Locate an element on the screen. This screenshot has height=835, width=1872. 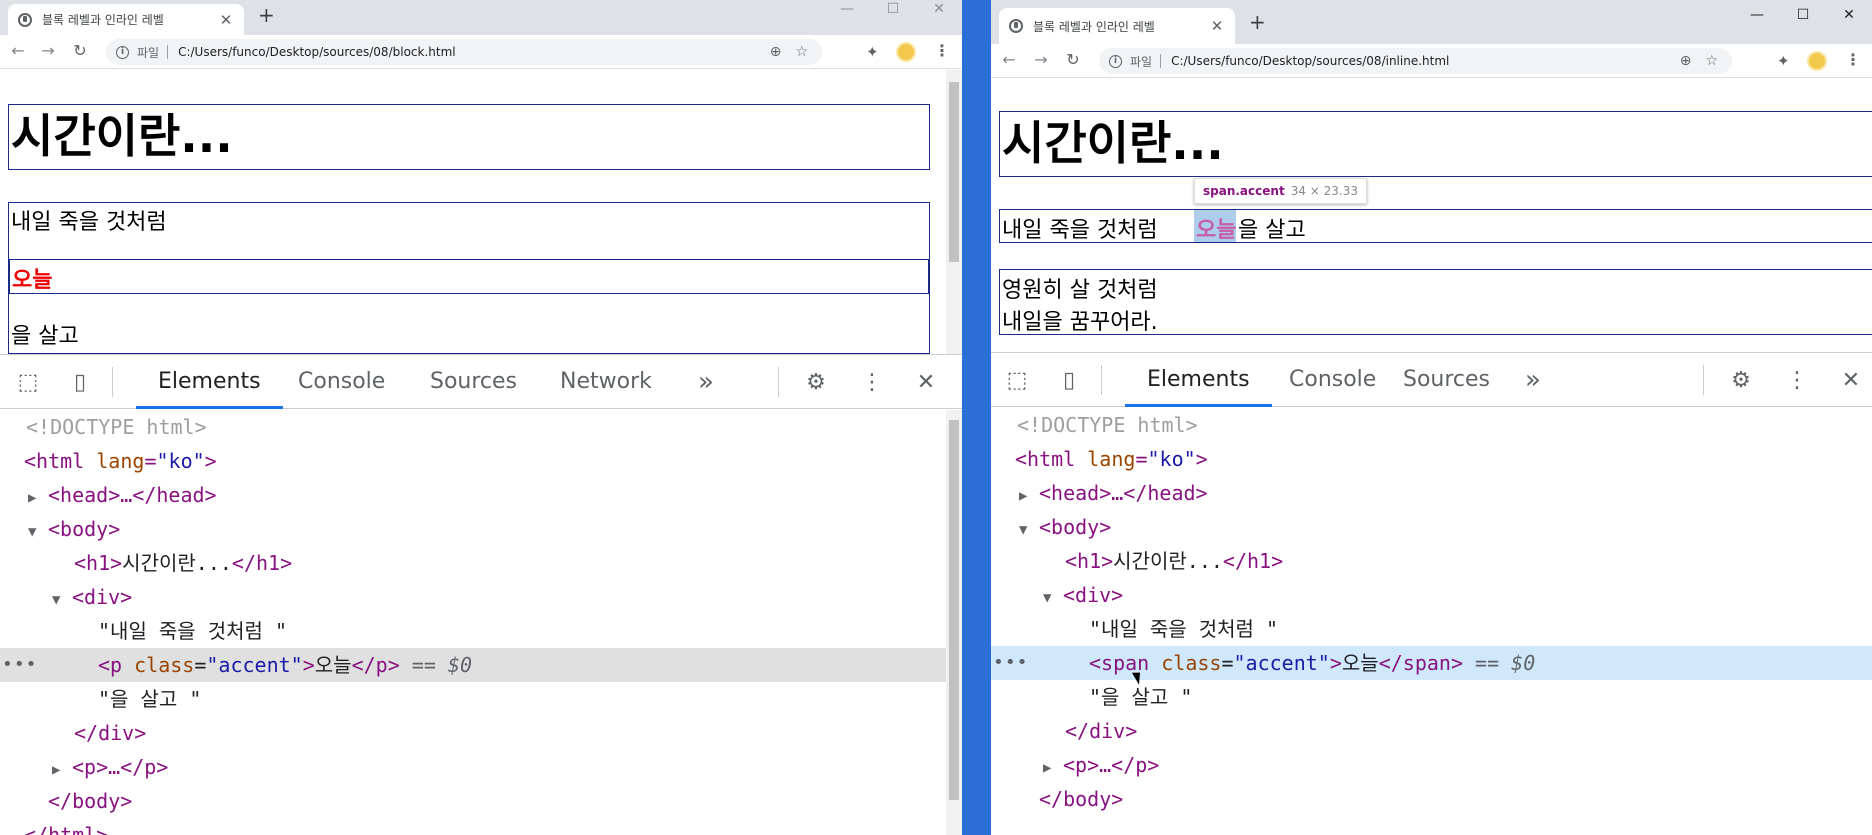
accent-text: 오늘 is located at coordinates (32, 280).